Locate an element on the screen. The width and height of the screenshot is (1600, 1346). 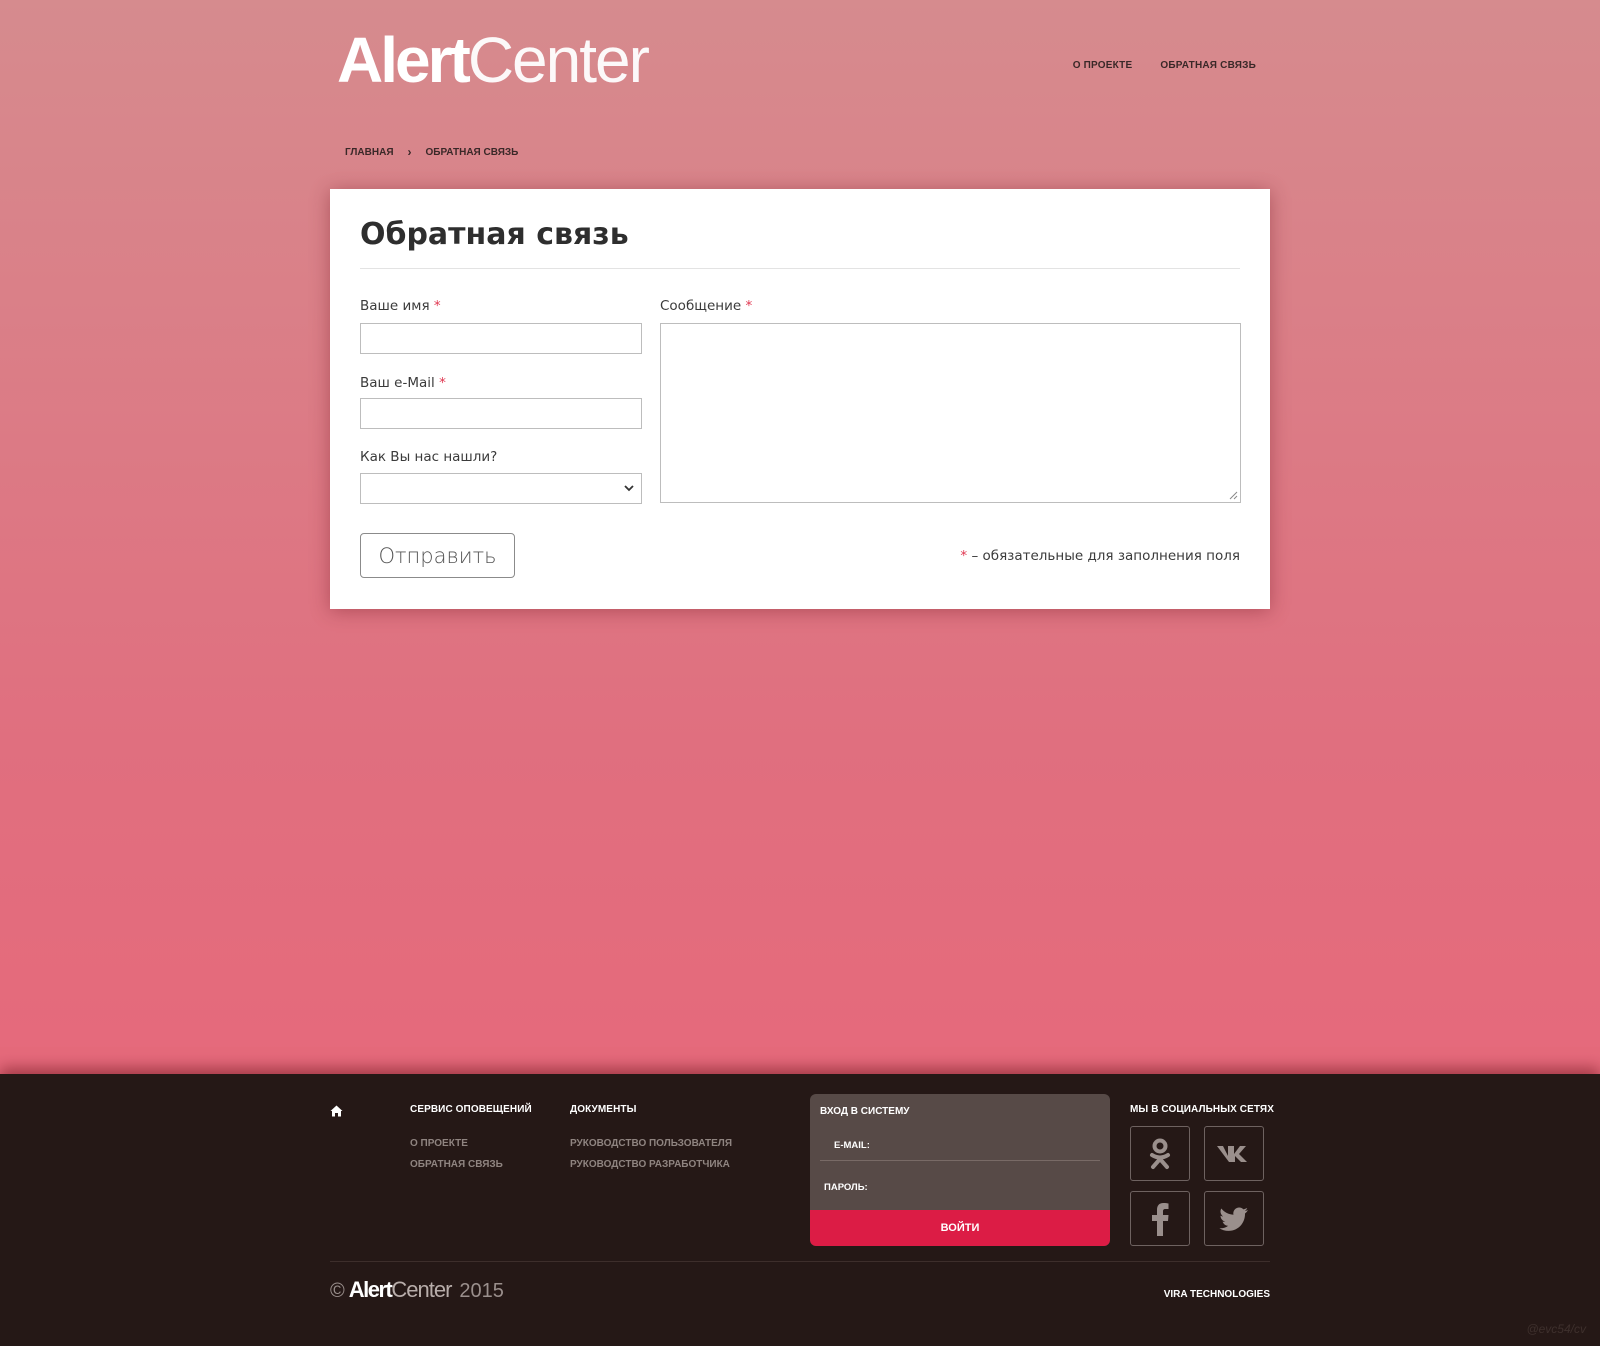
login-title: ВХОД В СИСТЕМУ is located at coordinates (865, 1111).